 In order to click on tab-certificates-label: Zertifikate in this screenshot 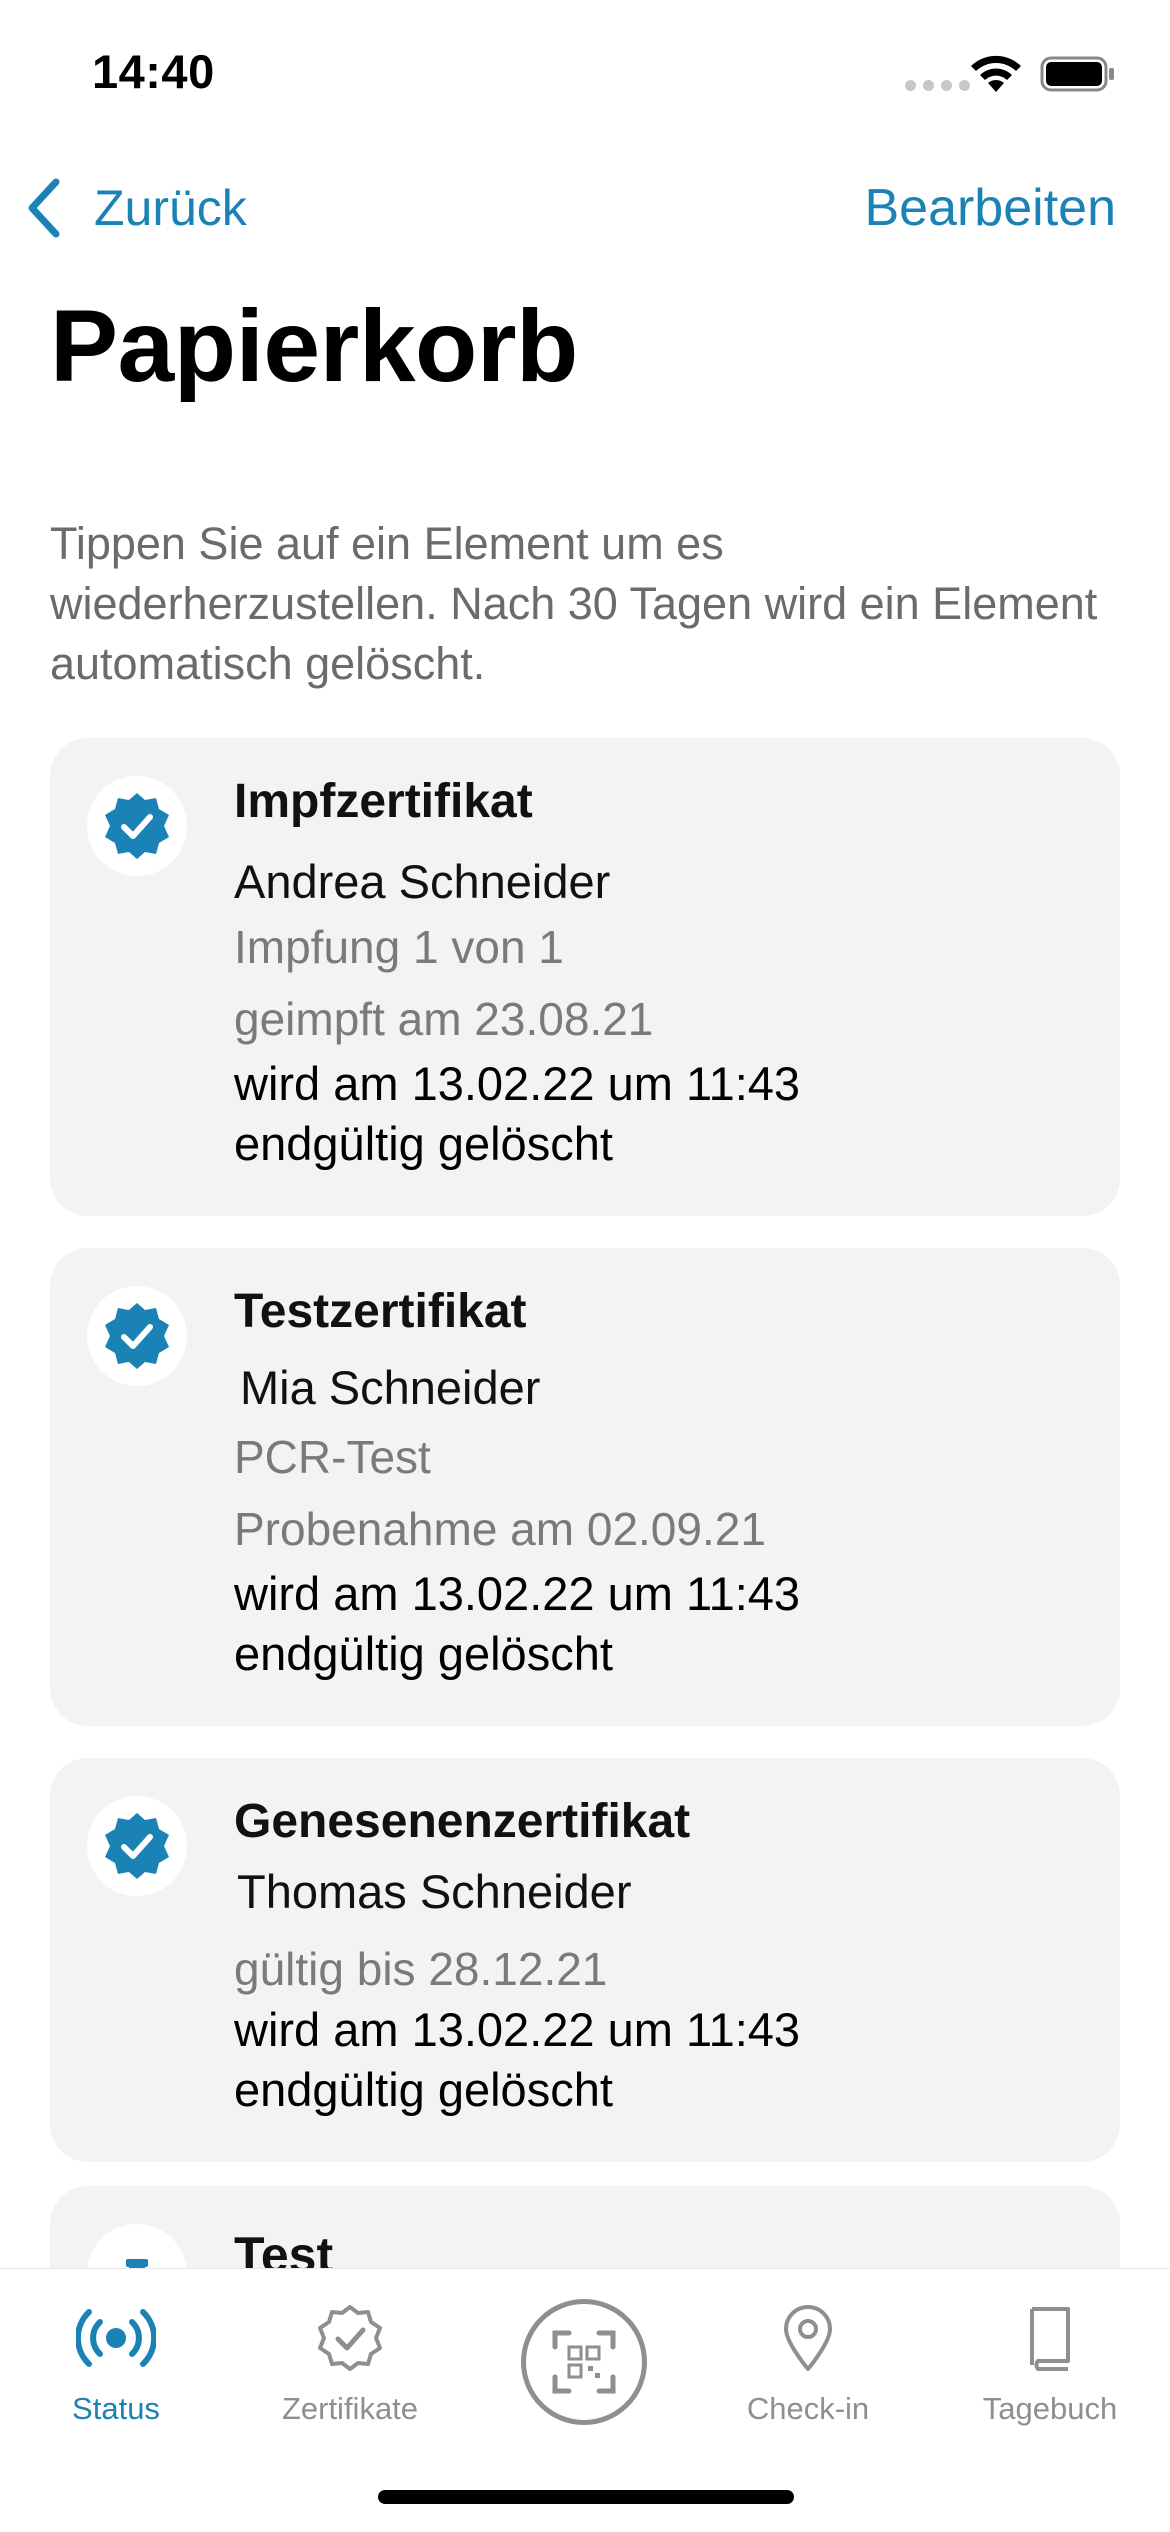, I will do `click(350, 2408)`.